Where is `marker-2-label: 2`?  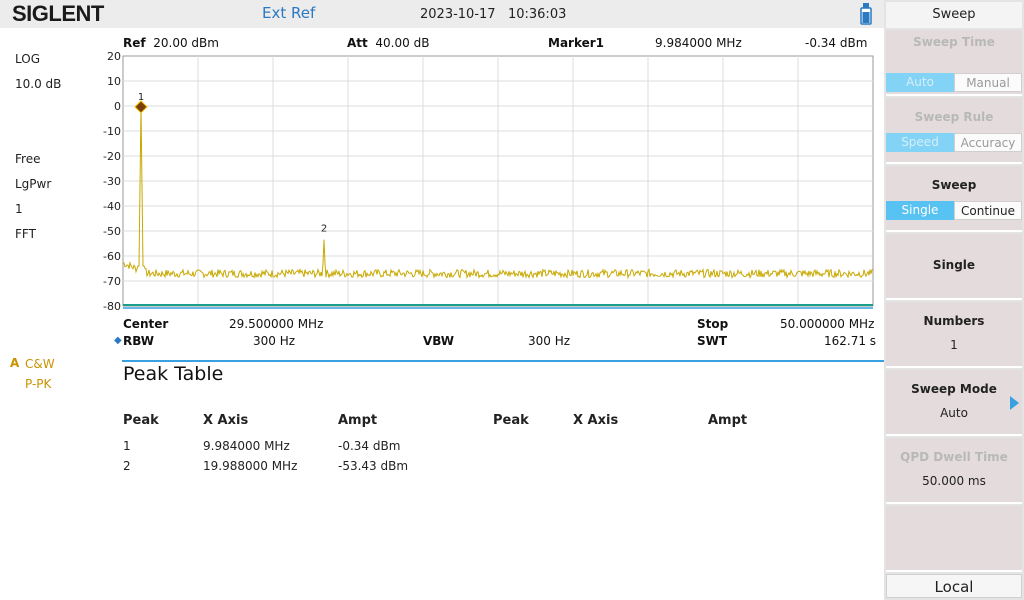
marker-2-label: 2 is located at coordinates (324, 229).